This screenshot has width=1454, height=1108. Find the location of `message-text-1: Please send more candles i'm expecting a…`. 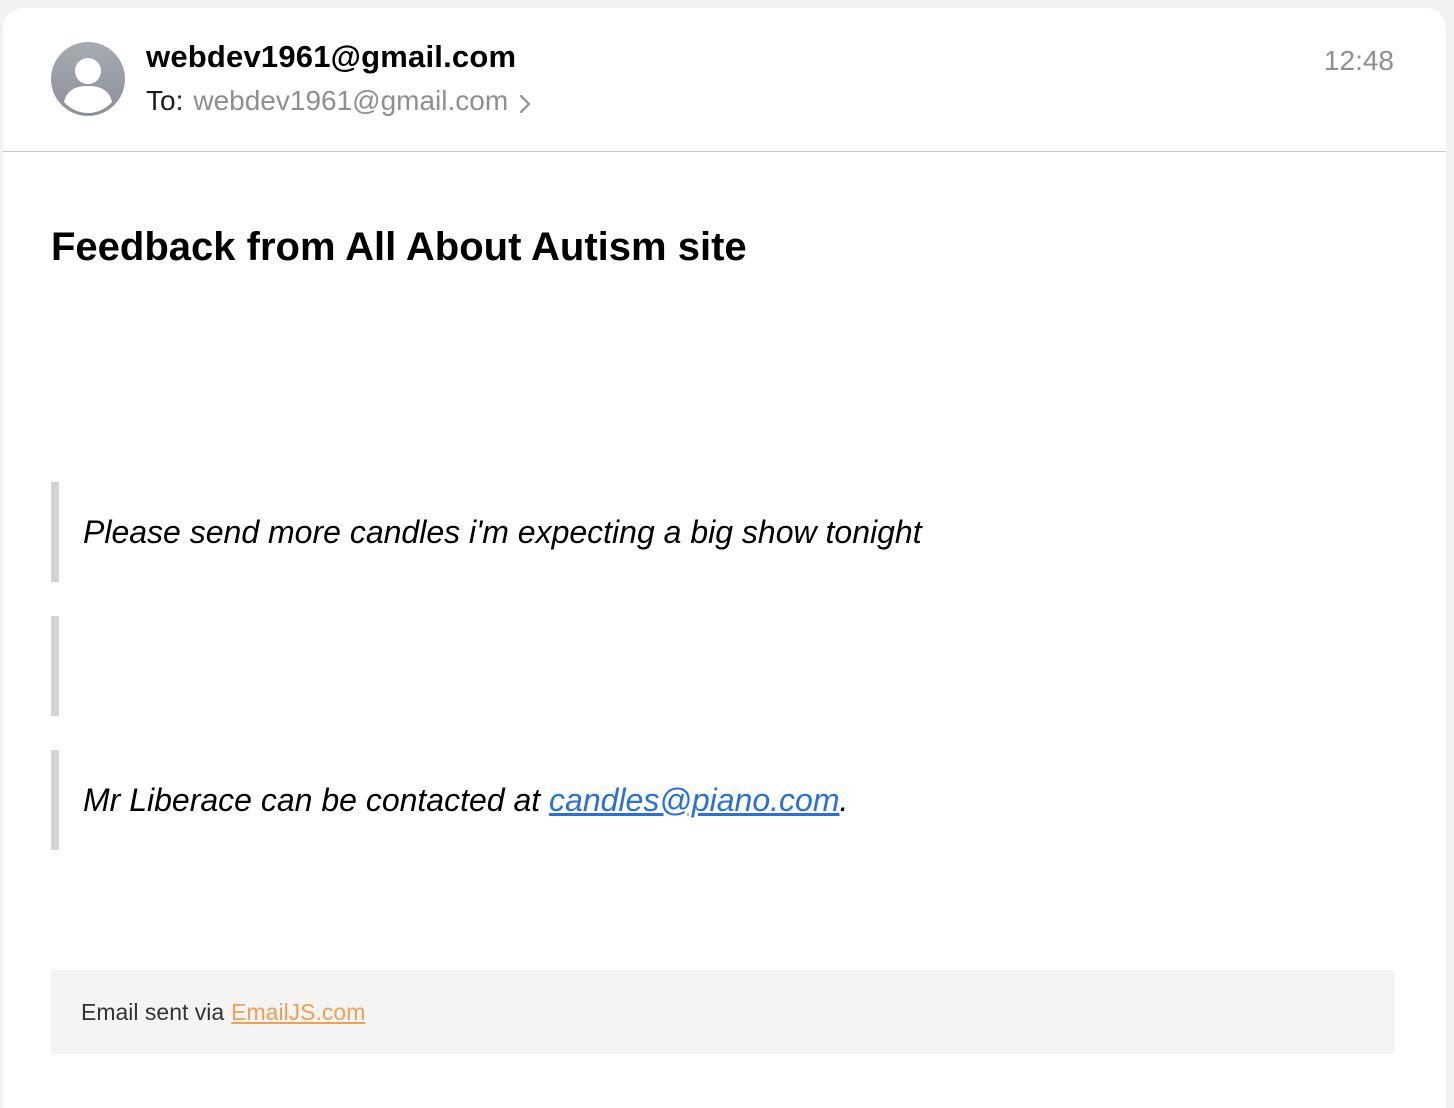

message-text-1: Please send more candles i'm expecting a… is located at coordinates (502, 531).